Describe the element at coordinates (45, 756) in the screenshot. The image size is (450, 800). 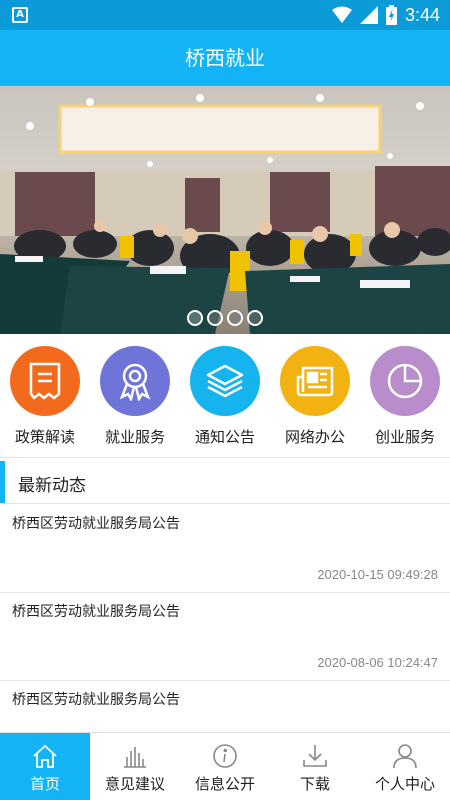
I see `home-icon` at that location.